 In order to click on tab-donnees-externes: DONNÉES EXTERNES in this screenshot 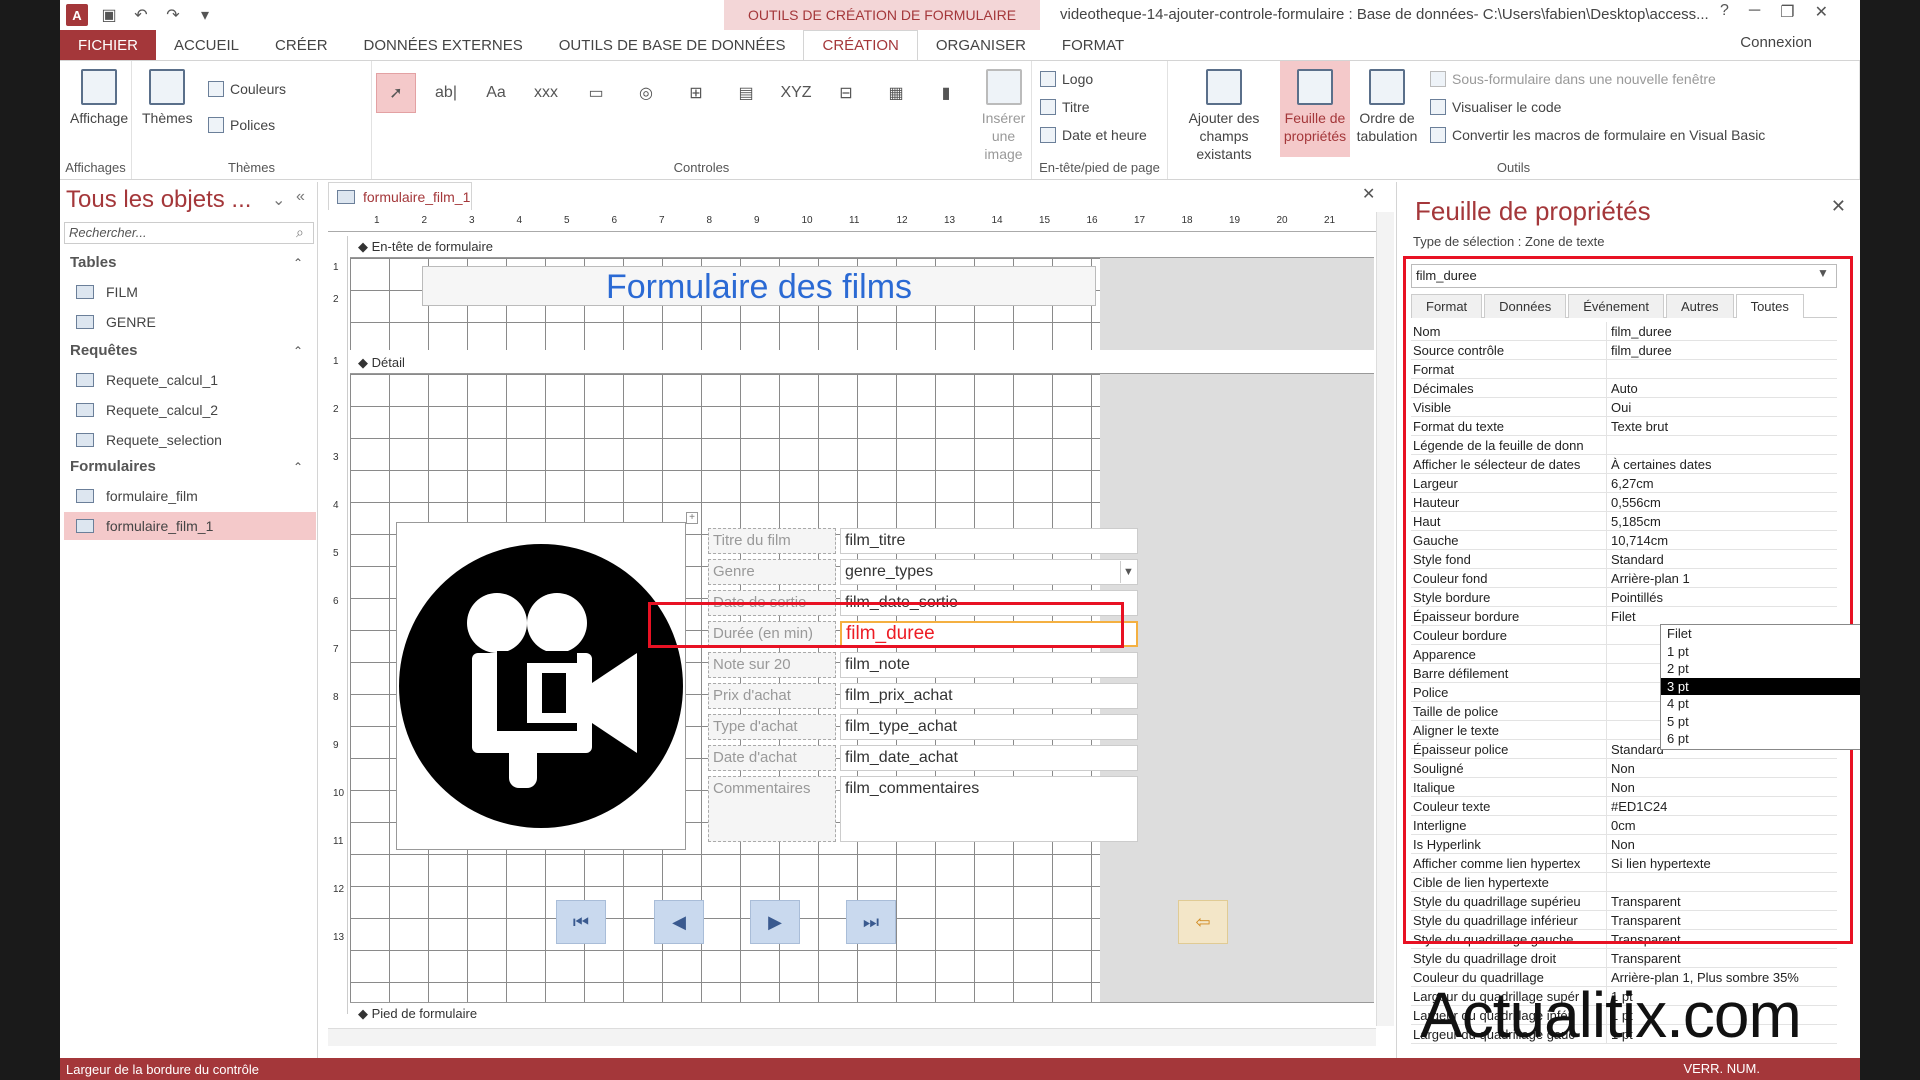, I will do `click(443, 45)`.